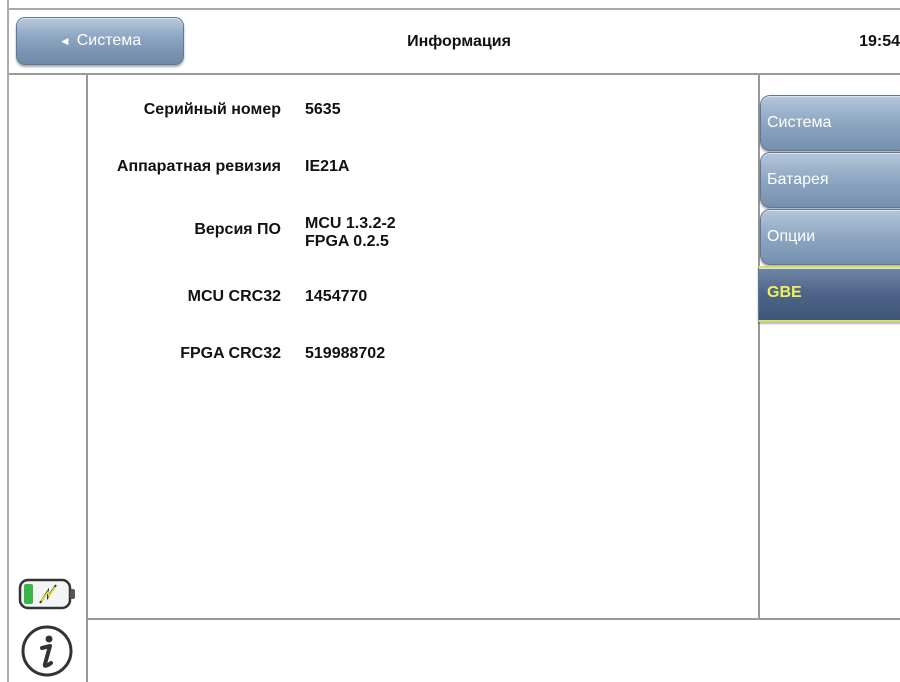 This screenshot has height=682, width=900. What do you see at coordinates (46, 594) in the screenshot?
I see `battery-charging-icon` at bounding box center [46, 594].